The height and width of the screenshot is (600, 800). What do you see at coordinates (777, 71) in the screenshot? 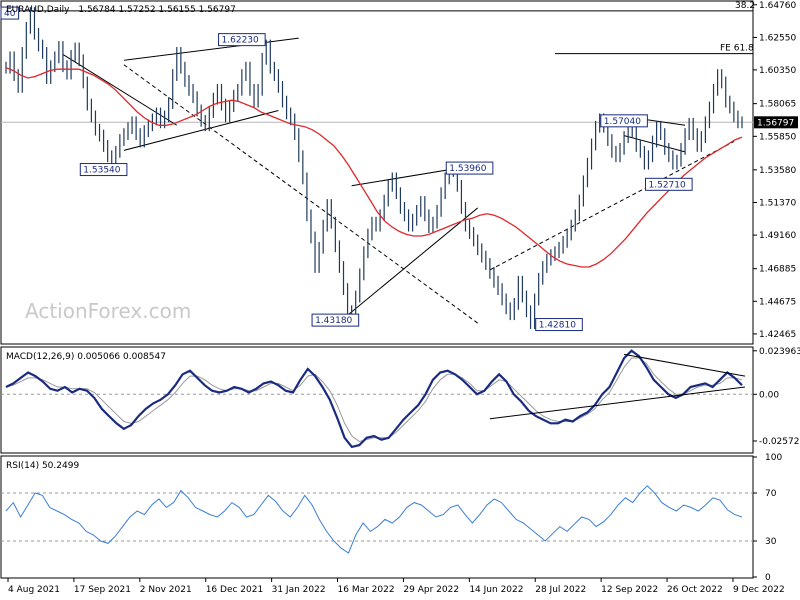
I see `price-y-tick-label: 1.60350` at bounding box center [777, 71].